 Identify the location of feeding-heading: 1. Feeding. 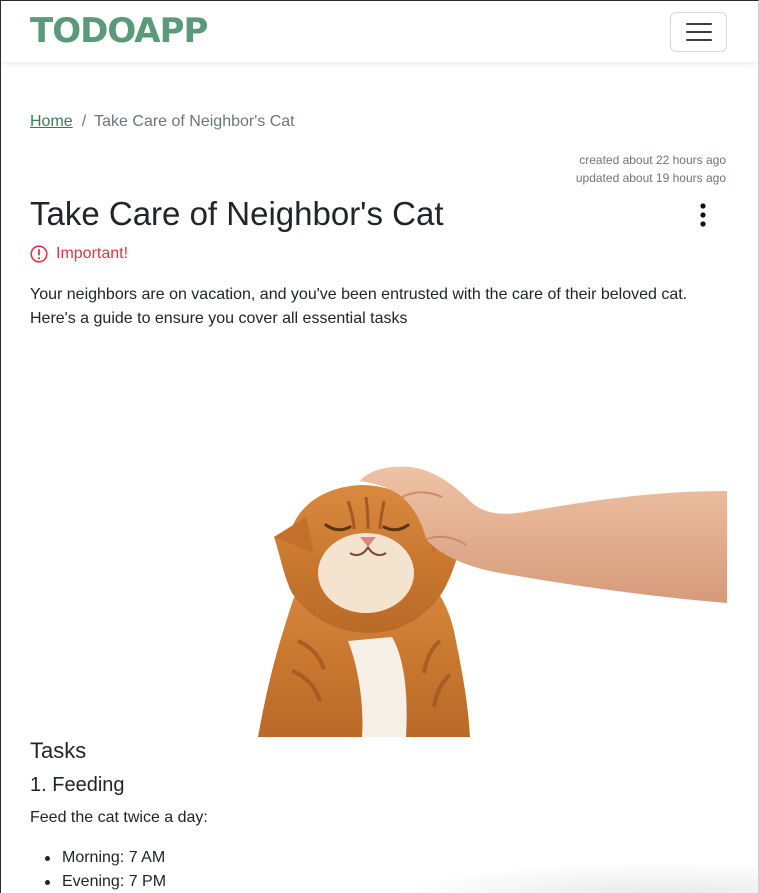
(77, 785).